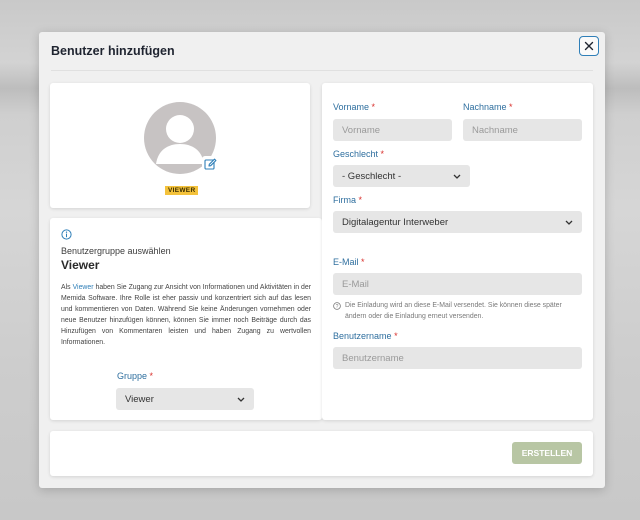 The height and width of the screenshot is (520, 640). Describe the element at coordinates (67, 287) in the screenshot. I see `description-prefix: Als` at that location.